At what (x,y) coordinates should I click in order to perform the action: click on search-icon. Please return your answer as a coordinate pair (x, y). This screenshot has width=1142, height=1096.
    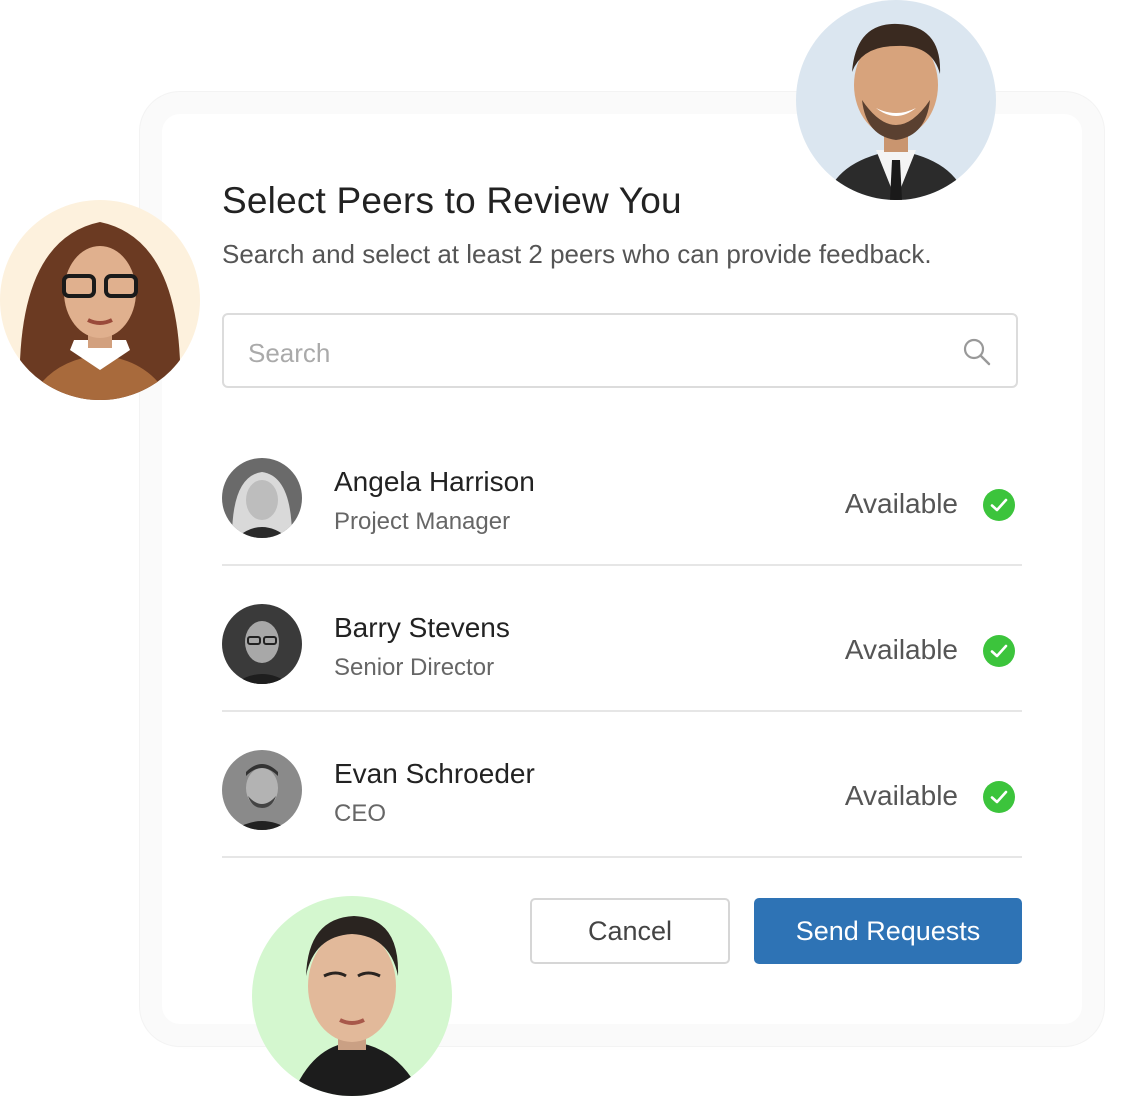
    Looking at the image, I should click on (977, 352).